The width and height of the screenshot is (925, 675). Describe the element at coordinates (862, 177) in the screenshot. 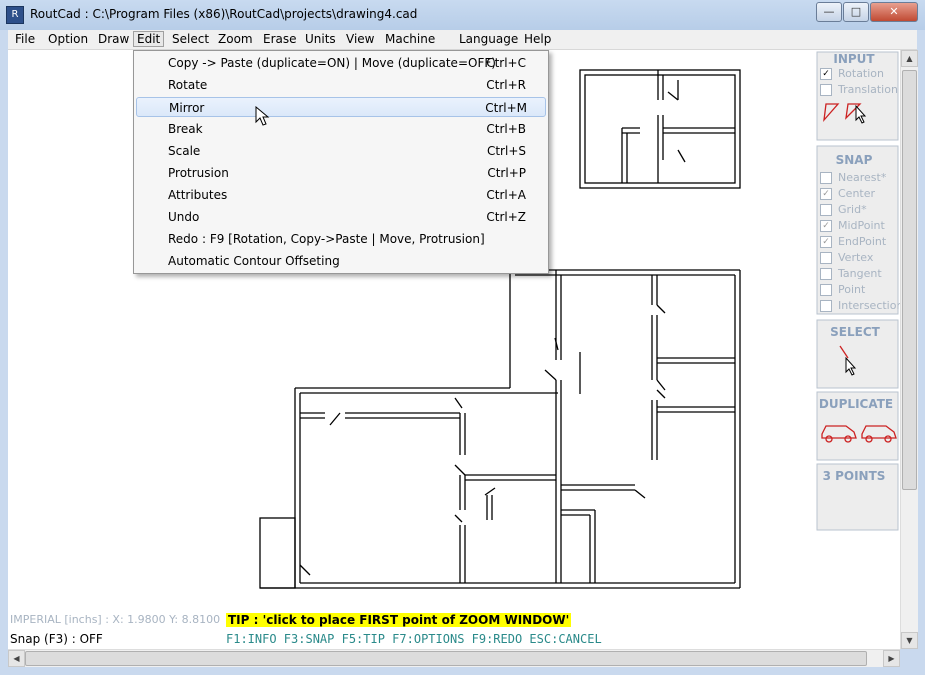

I see `nearest-label: Nearest*` at that location.